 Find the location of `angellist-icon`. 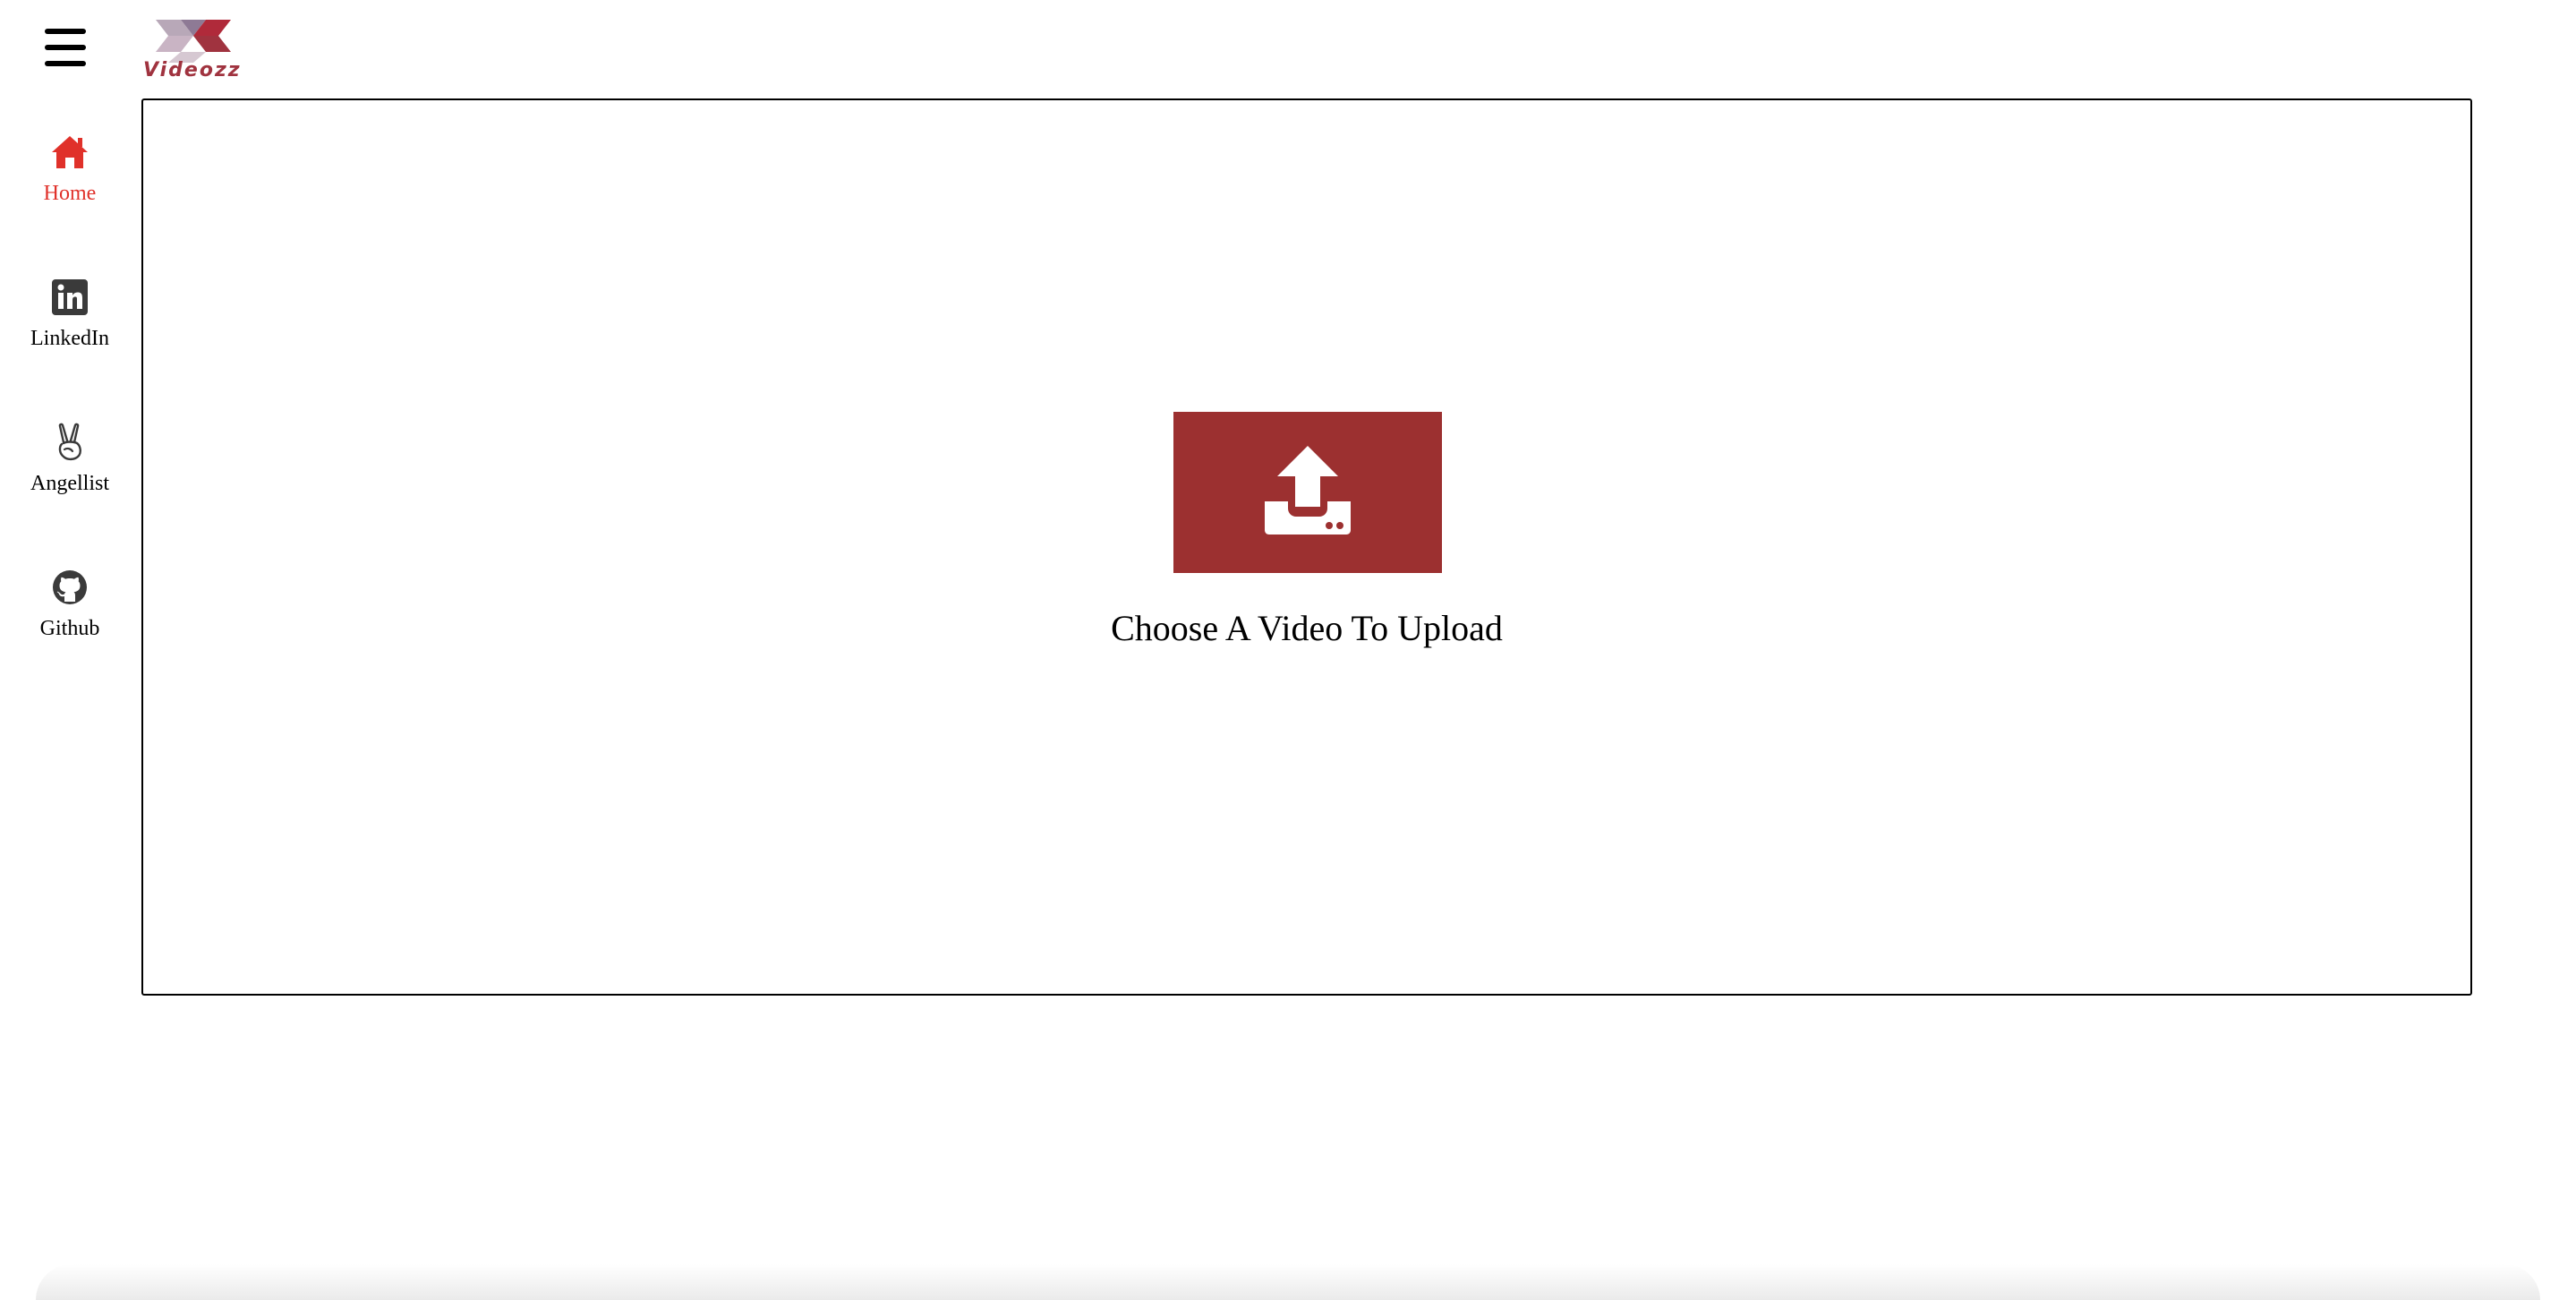

angellist-icon is located at coordinates (70, 442).